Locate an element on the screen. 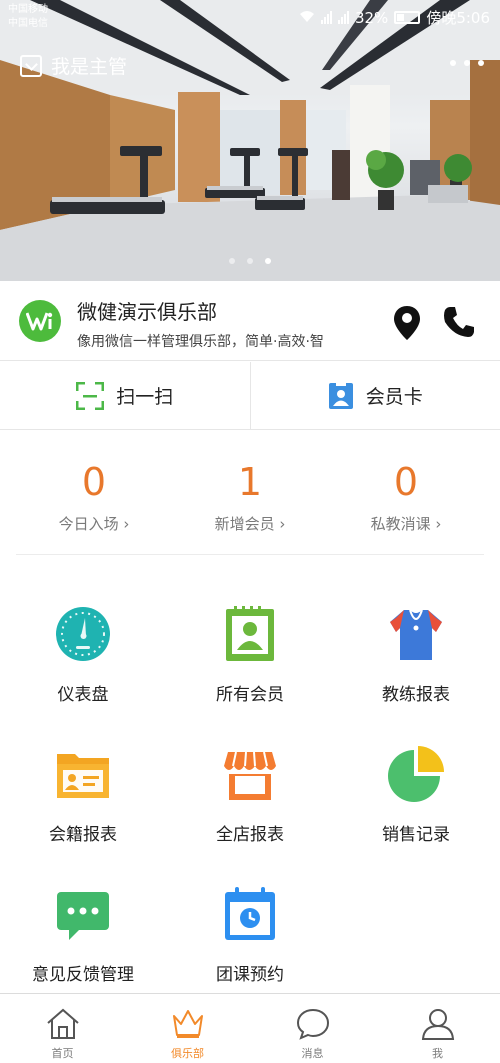 The width and height of the screenshot is (500, 1063). member-card-button: 会员卡 is located at coordinates (374, 395).